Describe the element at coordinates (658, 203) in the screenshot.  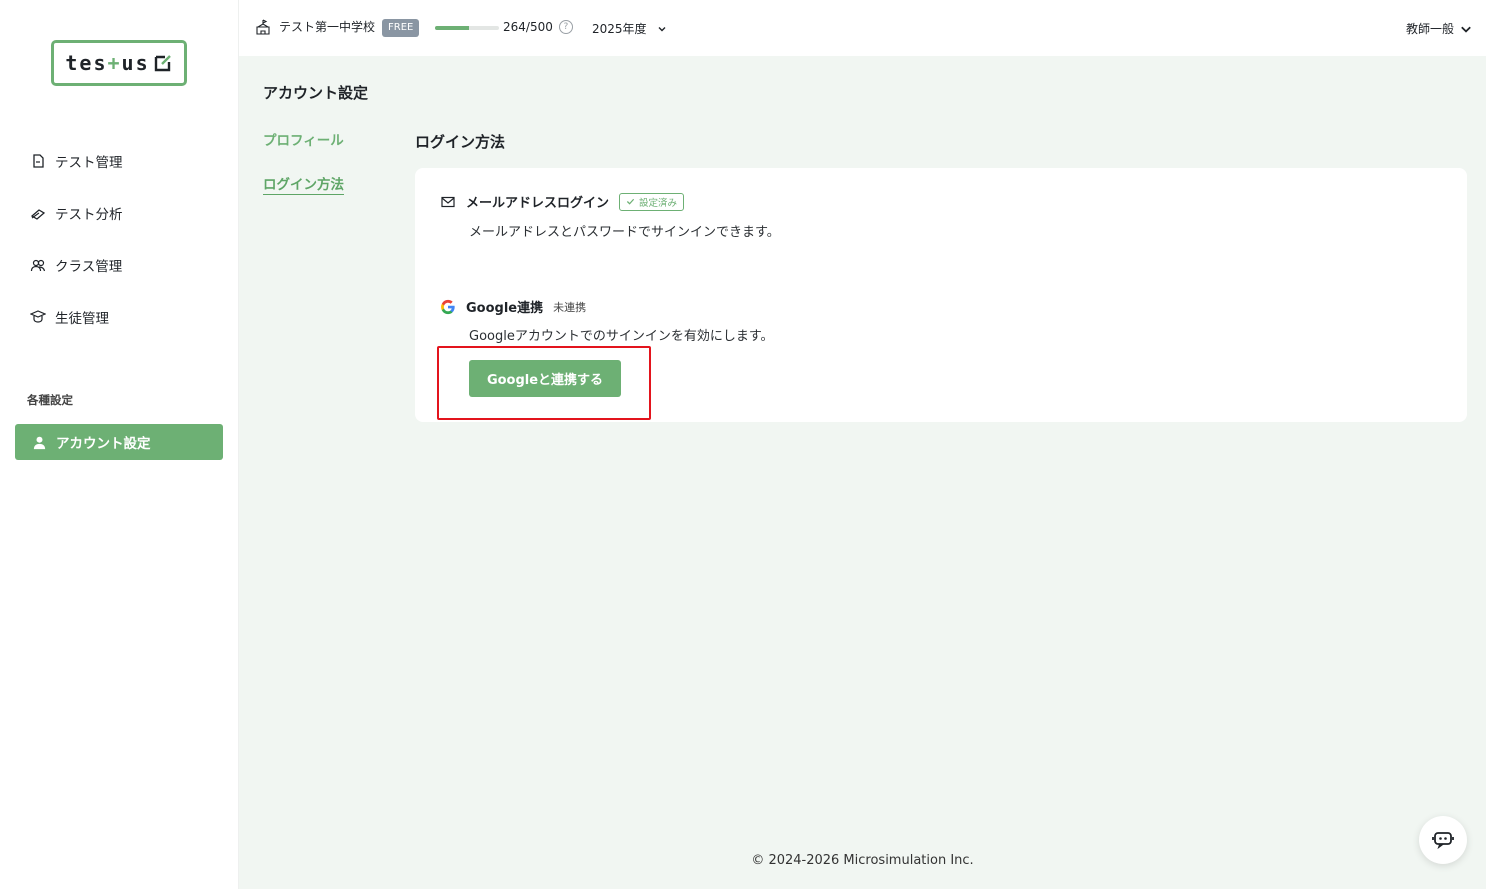
I see `configured-badge-label: 設定済み` at that location.